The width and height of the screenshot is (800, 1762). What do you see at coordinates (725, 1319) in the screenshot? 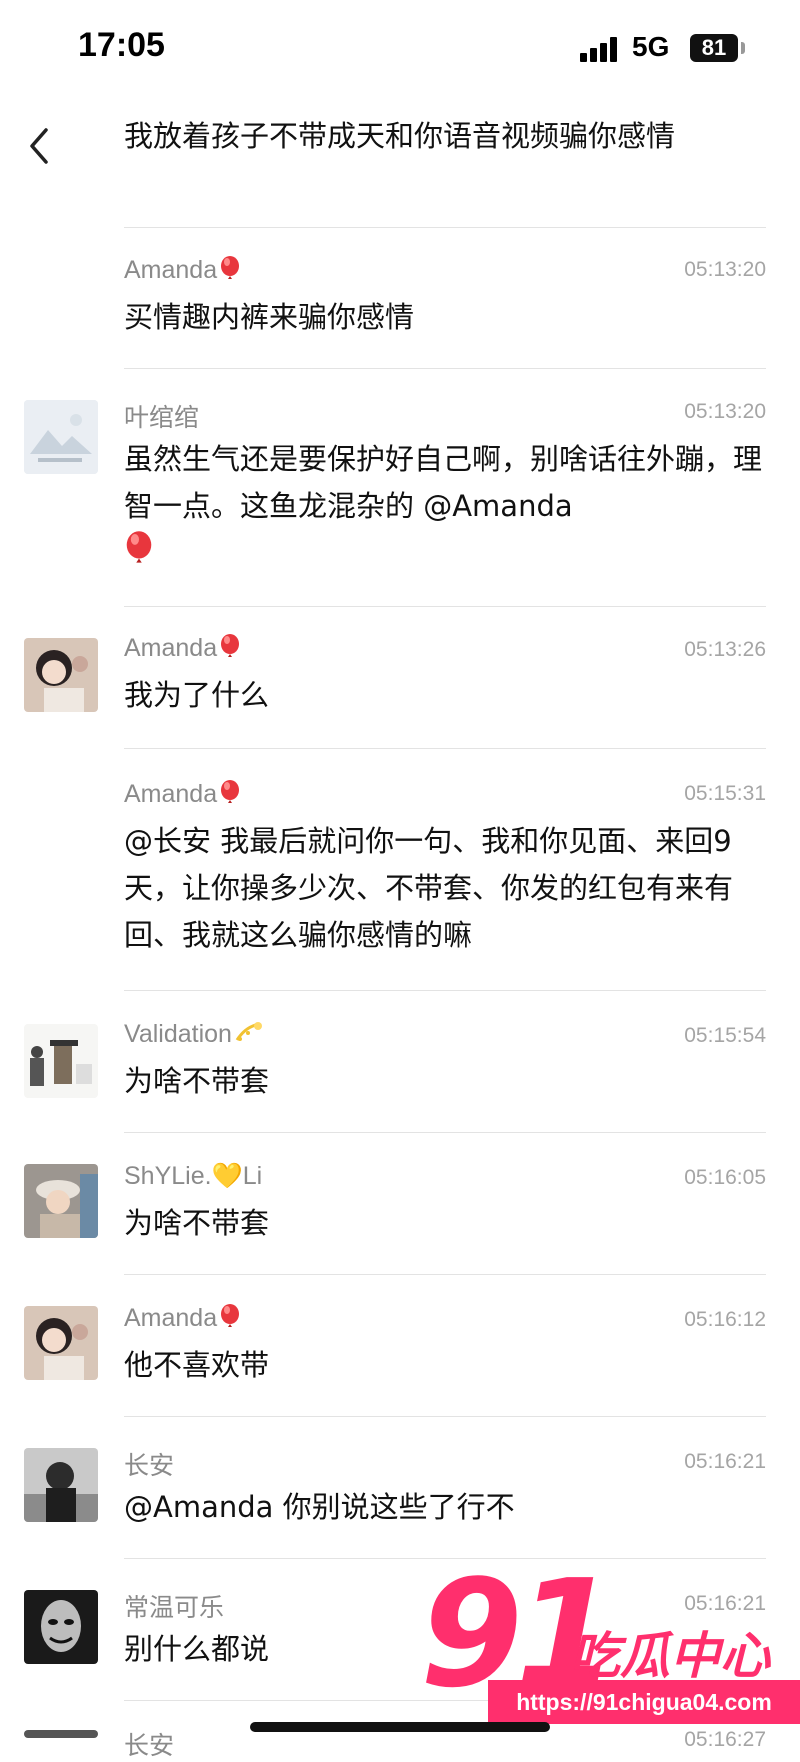
I see `message-time: 05:16:12` at bounding box center [725, 1319].